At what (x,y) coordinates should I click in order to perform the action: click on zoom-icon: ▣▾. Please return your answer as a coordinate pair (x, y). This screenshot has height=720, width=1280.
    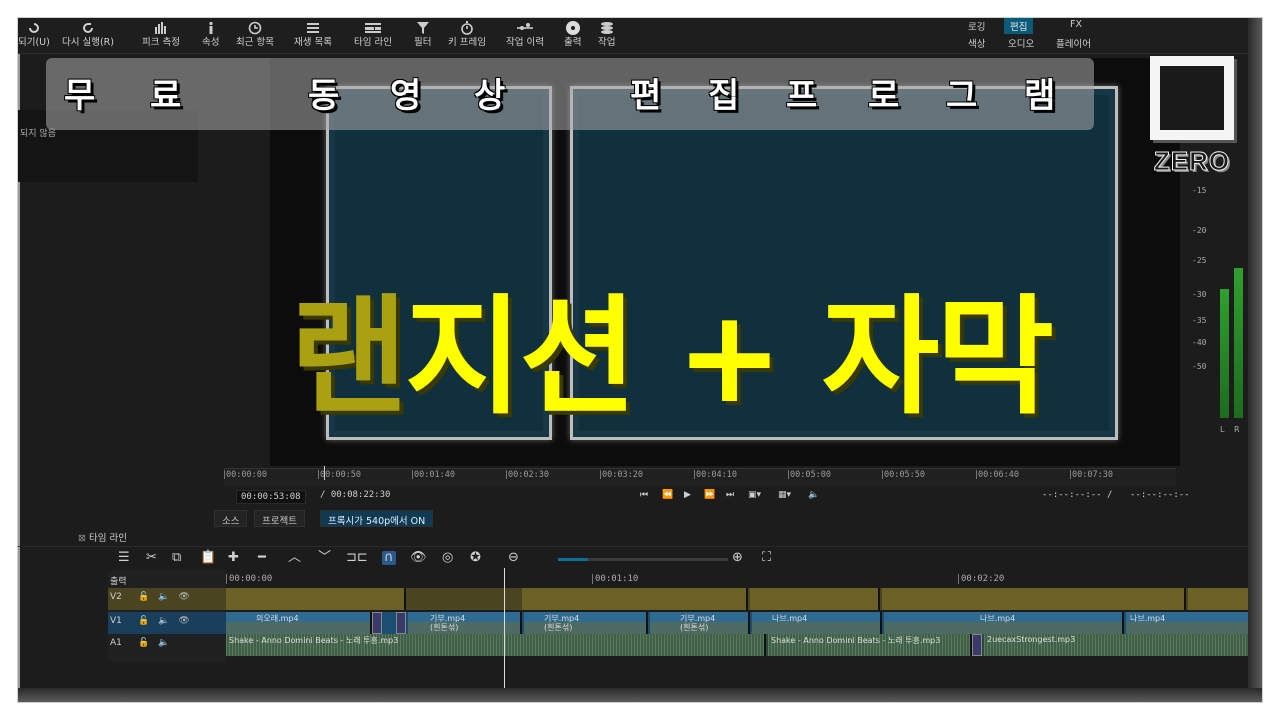
    Looking at the image, I should click on (754, 495).